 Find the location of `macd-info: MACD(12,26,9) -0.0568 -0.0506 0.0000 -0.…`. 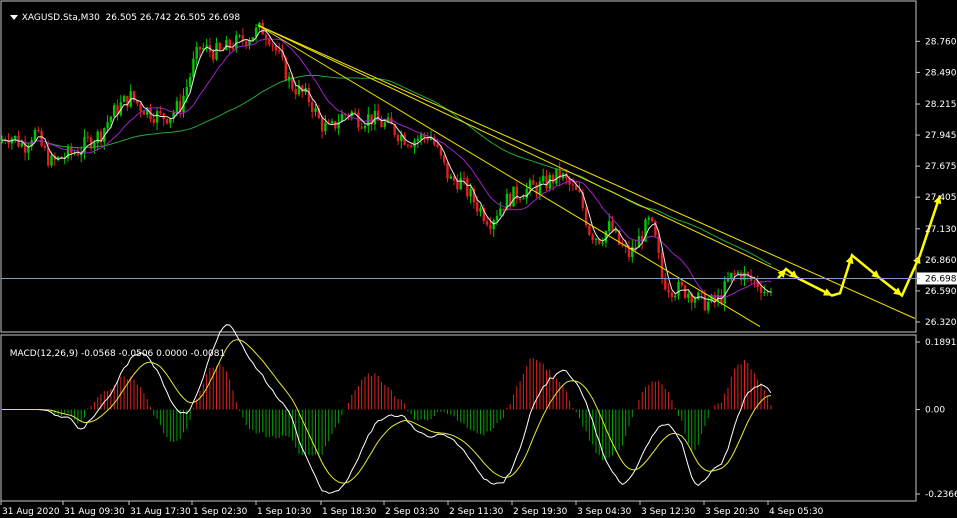

macd-info: MACD(12,26,9) -0.0568 -0.0506 0.0000 -0.… is located at coordinates (117, 354).